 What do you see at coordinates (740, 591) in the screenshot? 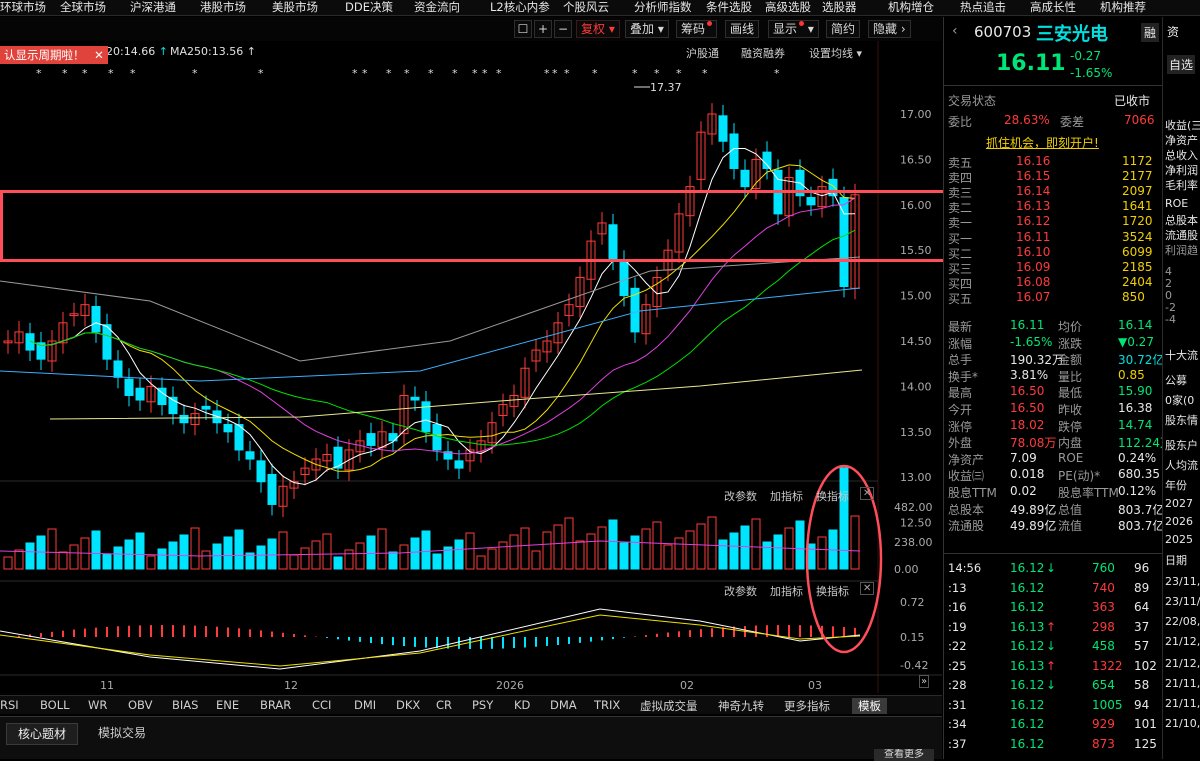
I see `macd-edit-params: 改参数` at bounding box center [740, 591].